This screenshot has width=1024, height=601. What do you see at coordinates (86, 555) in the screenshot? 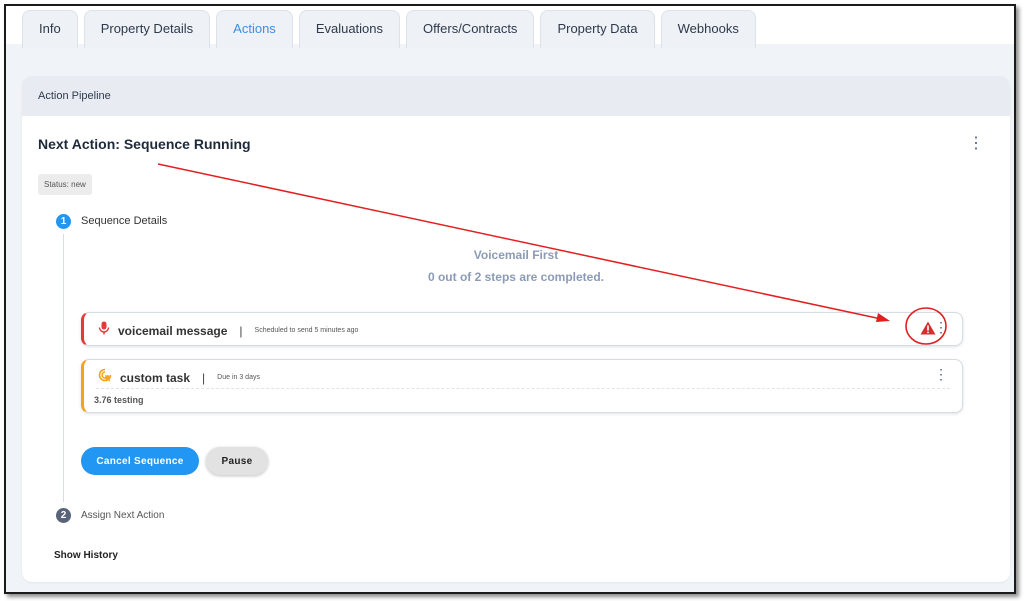
I see `show-history-link: Show History` at bounding box center [86, 555].